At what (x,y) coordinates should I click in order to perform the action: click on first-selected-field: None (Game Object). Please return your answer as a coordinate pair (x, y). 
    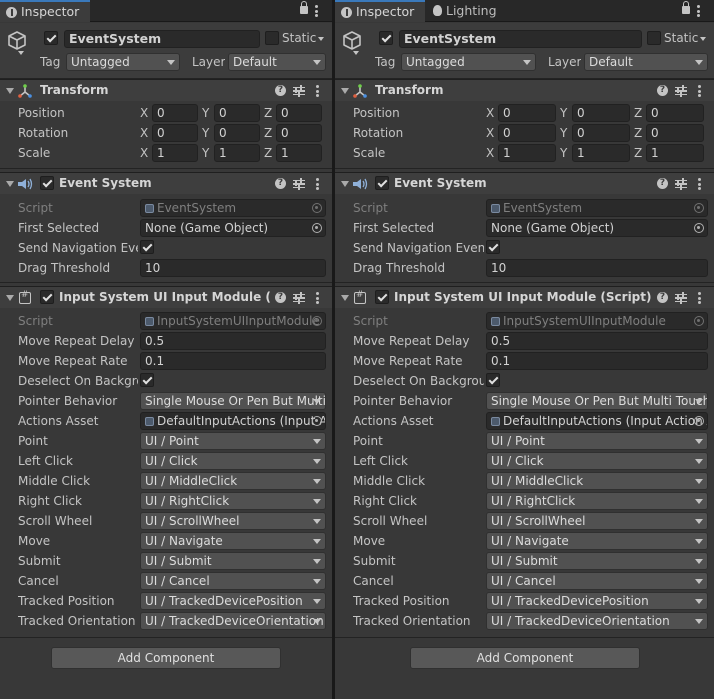
    Looking at the image, I should click on (597, 228).